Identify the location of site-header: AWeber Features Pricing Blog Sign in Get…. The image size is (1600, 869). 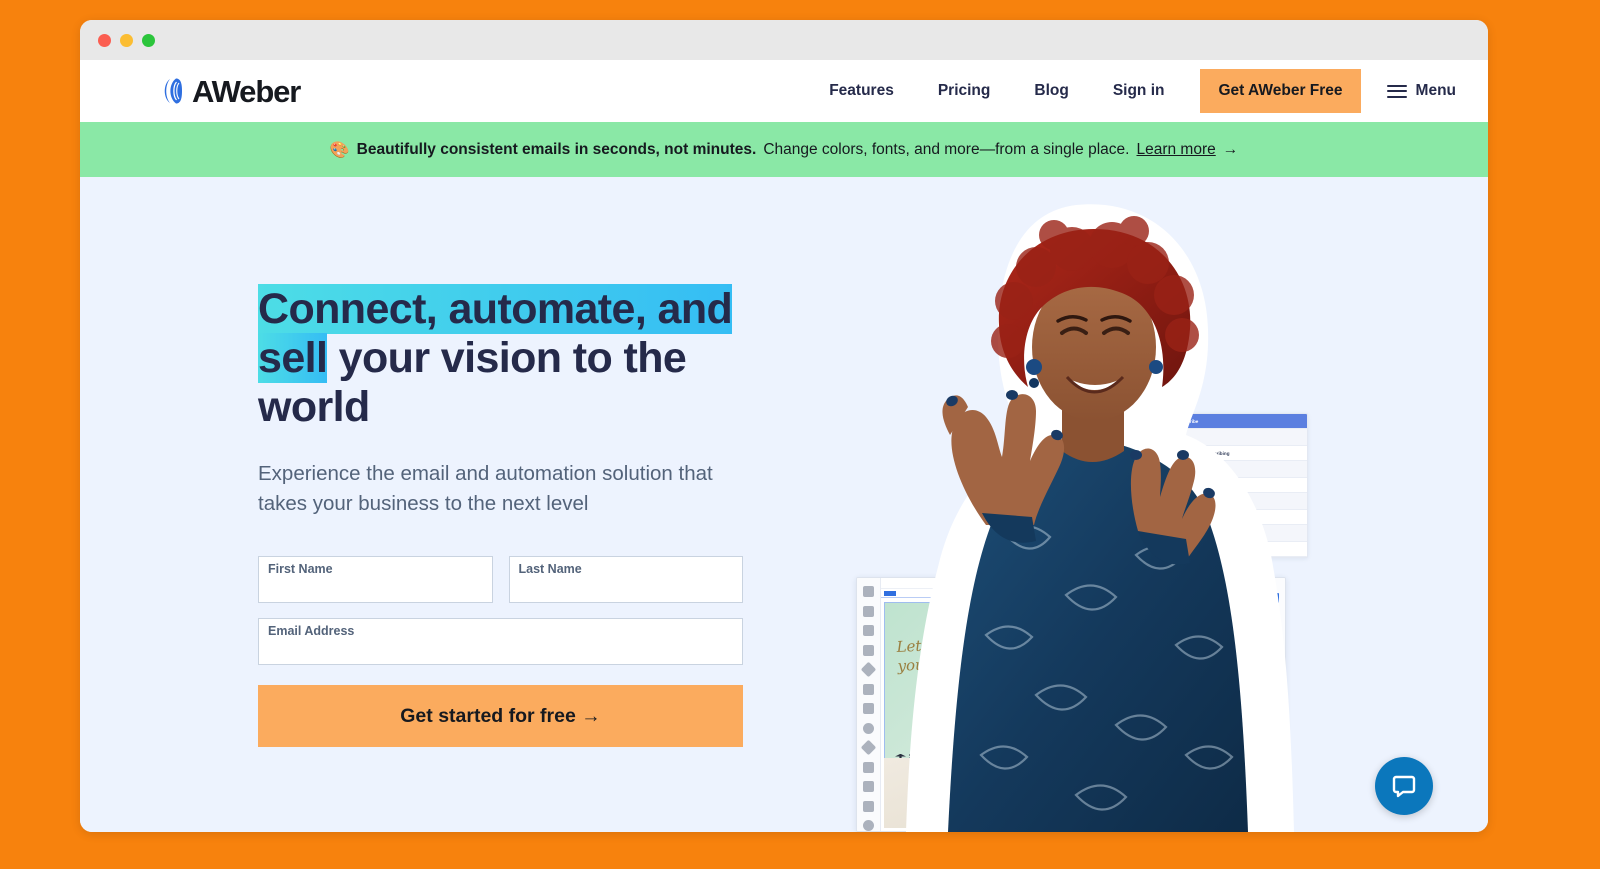
(784, 91).